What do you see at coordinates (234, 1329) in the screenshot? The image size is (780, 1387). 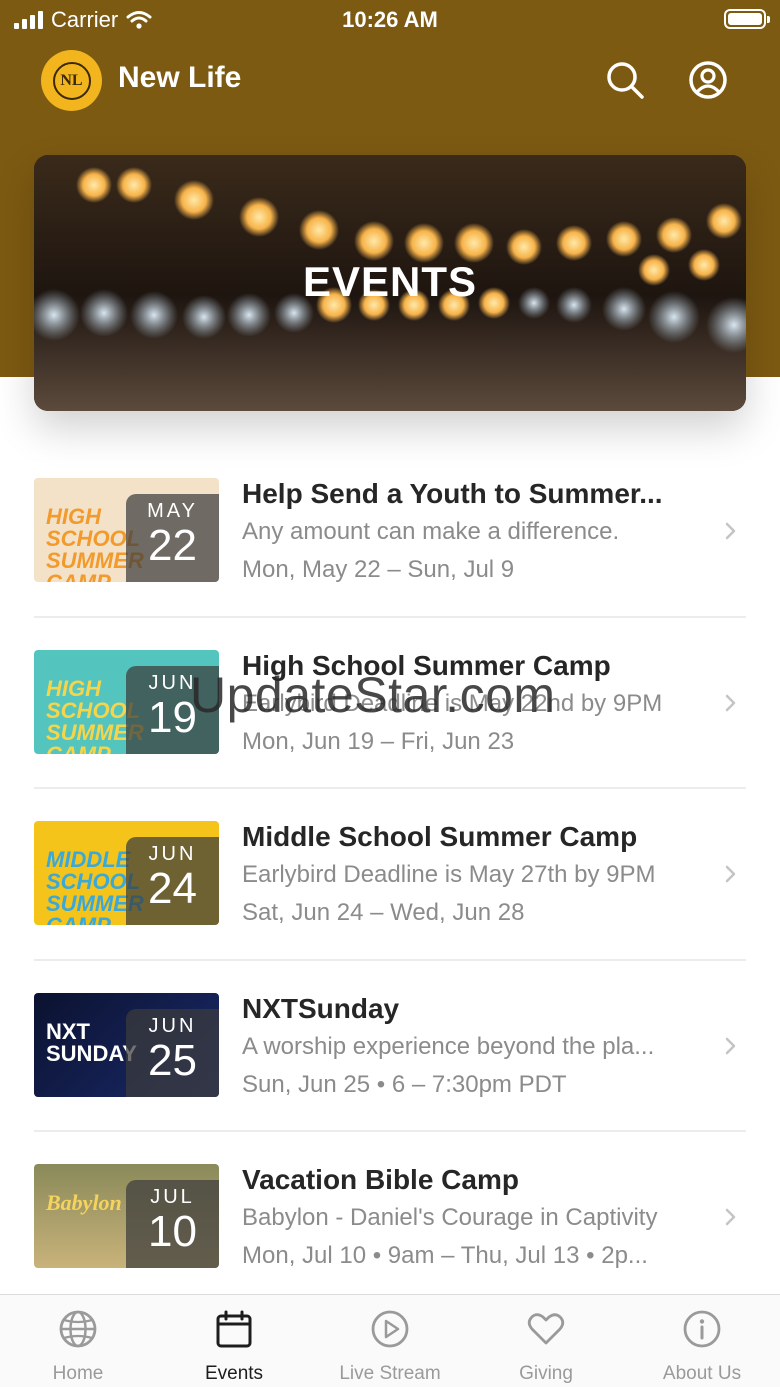 I see `calendar-icon` at bounding box center [234, 1329].